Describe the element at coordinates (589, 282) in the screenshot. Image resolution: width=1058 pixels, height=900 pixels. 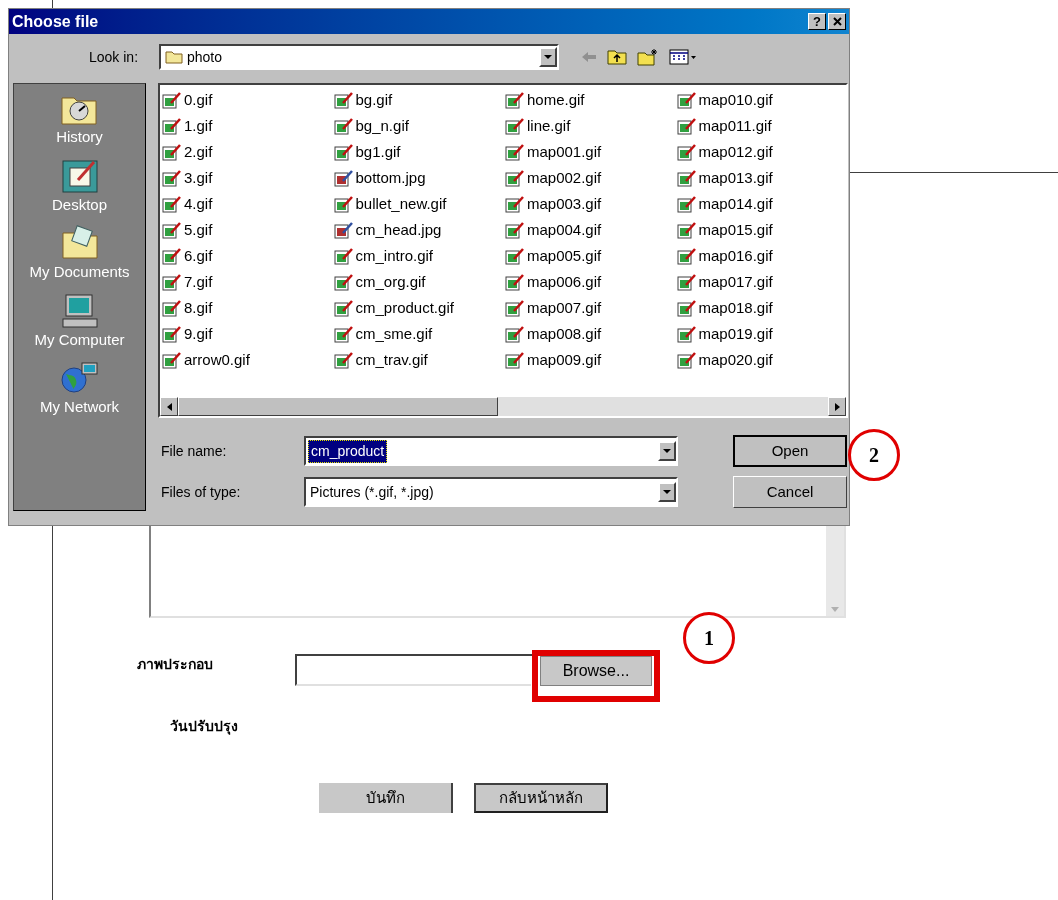
I see `file-item: map006.gif` at that location.